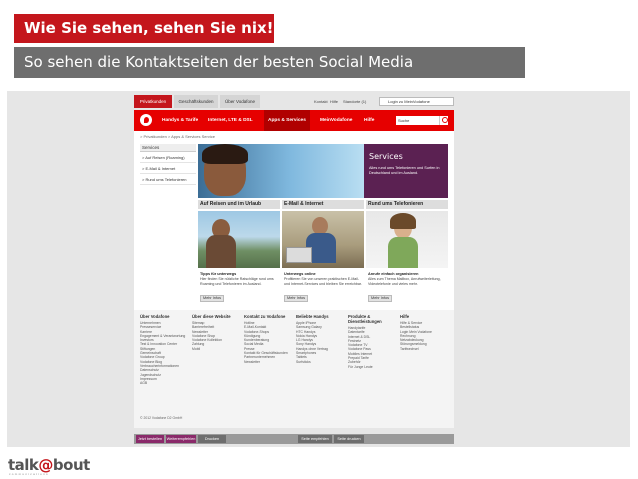  What do you see at coordinates (300, 274) in the screenshot?
I see `column-strong: Unterwegs online` at bounding box center [300, 274].